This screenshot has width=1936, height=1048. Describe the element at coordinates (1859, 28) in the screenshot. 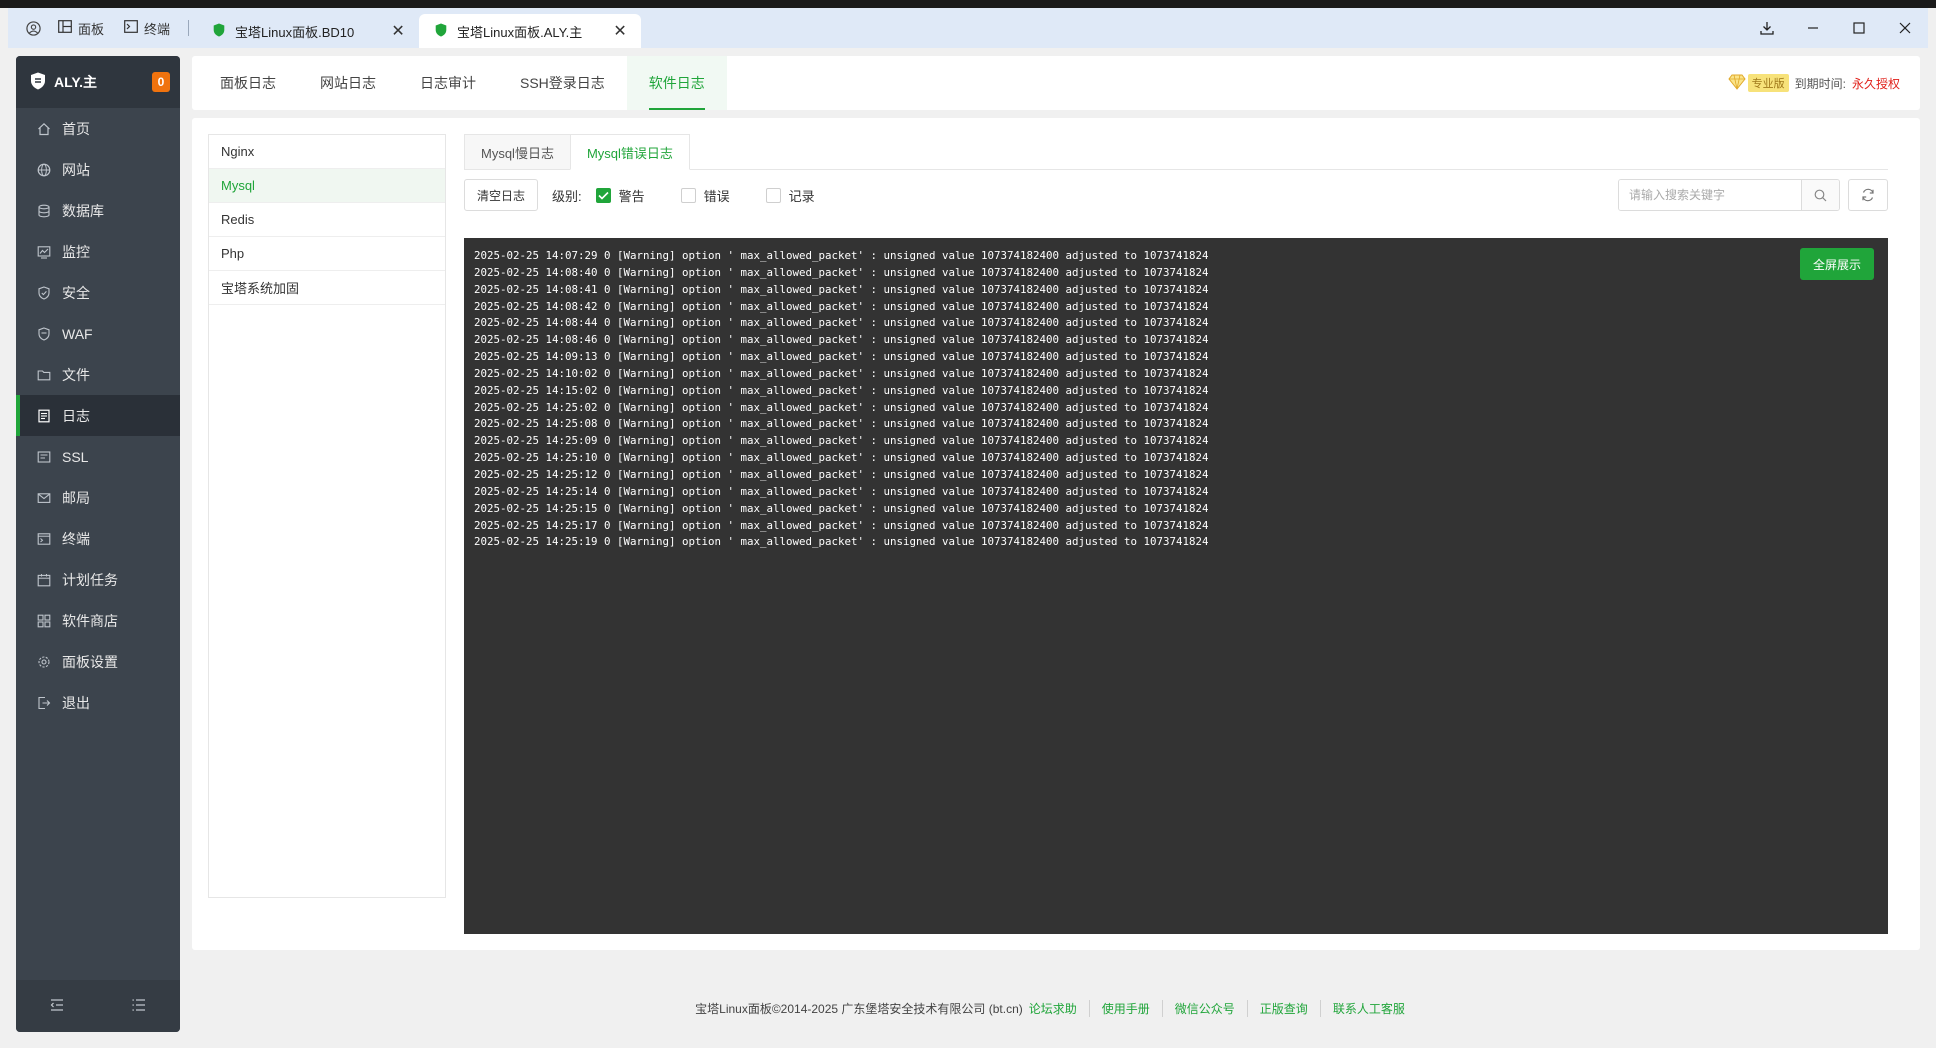

I see `maximize-button` at that location.